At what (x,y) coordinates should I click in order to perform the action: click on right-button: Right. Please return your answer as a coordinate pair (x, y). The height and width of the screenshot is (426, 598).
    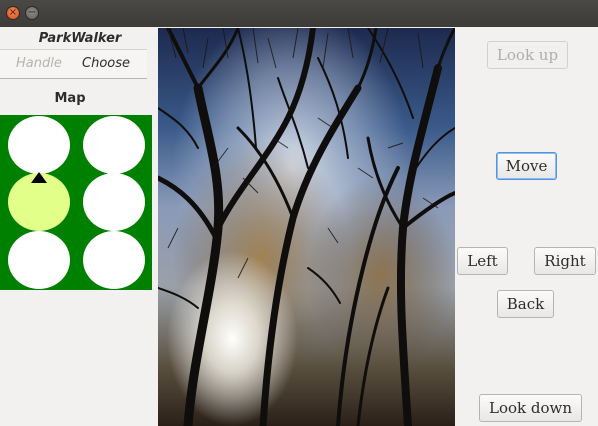
    Looking at the image, I should click on (565, 261).